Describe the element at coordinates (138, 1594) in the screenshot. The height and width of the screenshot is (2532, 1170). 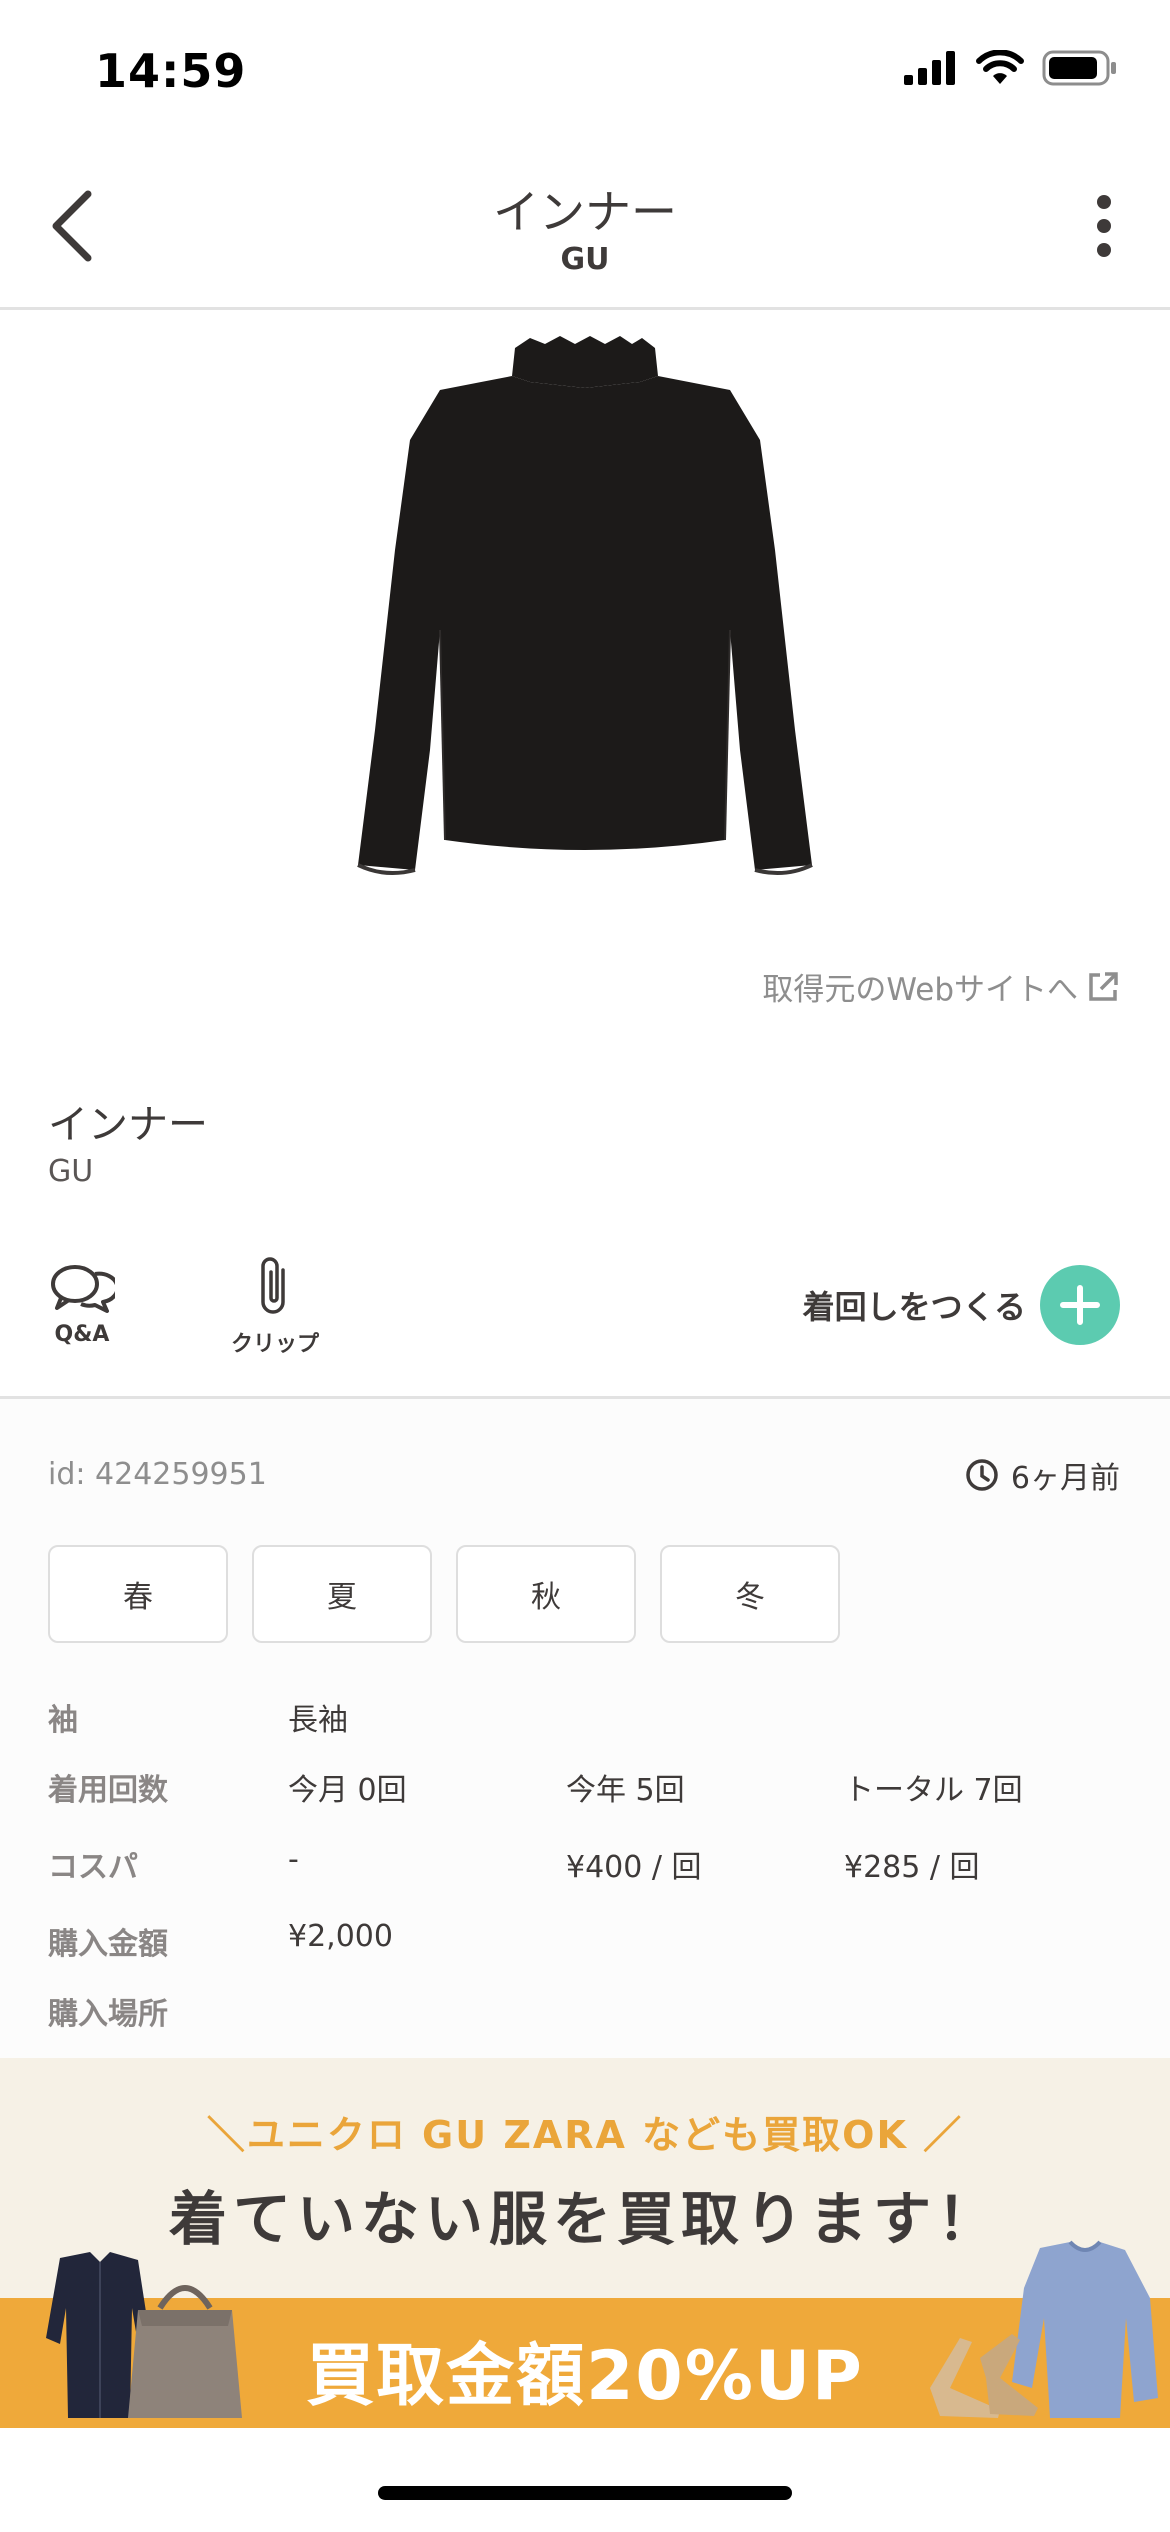
I see `season-chip-spring: 春` at that location.